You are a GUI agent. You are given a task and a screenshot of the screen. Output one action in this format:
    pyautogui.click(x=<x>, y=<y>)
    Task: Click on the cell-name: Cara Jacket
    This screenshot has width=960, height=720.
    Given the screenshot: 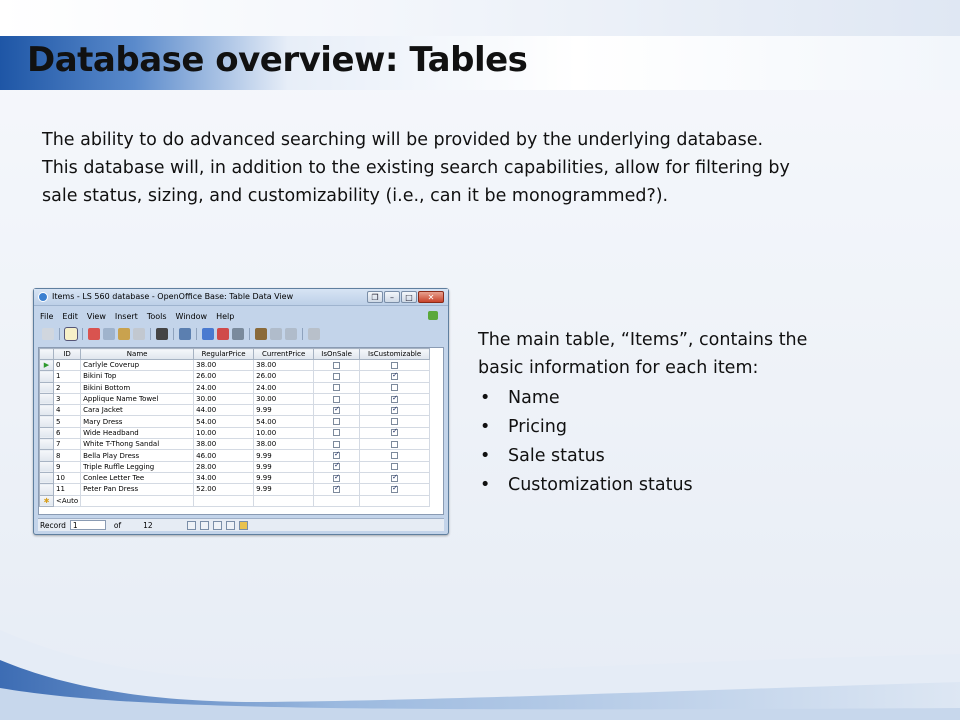 What is the action you would take?
    pyautogui.click(x=137, y=410)
    